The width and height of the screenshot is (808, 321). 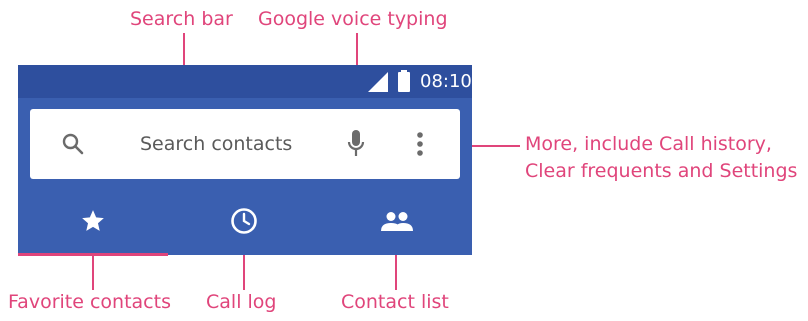 What do you see at coordinates (446, 81) in the screenshot?
I see `status-time: 08:10` at bounding box center [446, 81].